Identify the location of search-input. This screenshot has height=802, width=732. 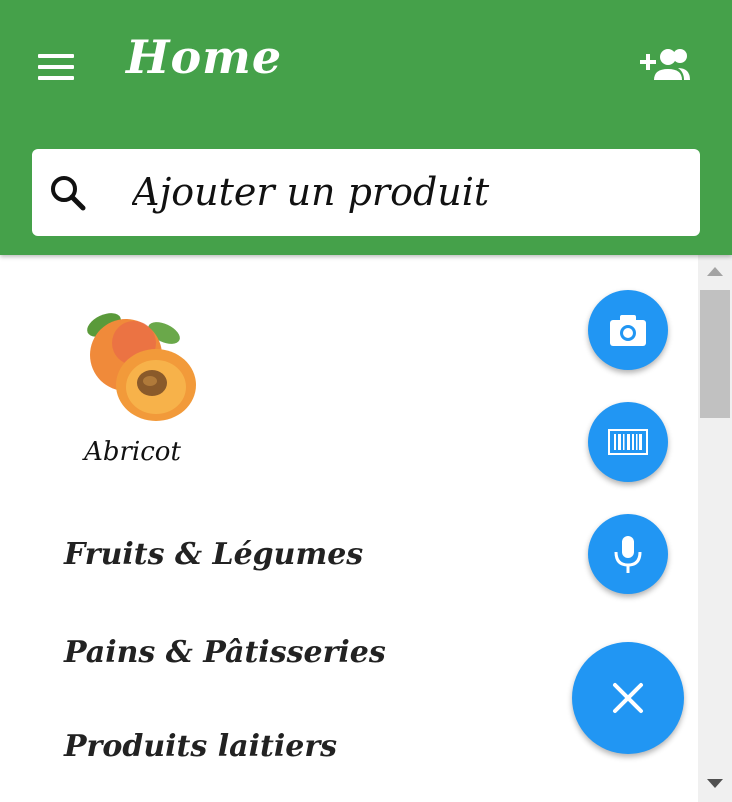
(407, 192).